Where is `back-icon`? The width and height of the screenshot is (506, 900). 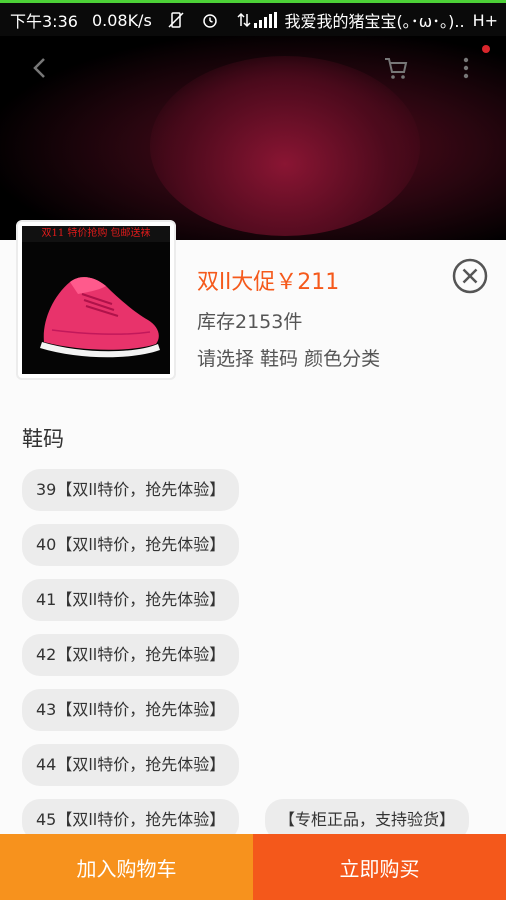 back-icon is located at coordinates (40, 68).